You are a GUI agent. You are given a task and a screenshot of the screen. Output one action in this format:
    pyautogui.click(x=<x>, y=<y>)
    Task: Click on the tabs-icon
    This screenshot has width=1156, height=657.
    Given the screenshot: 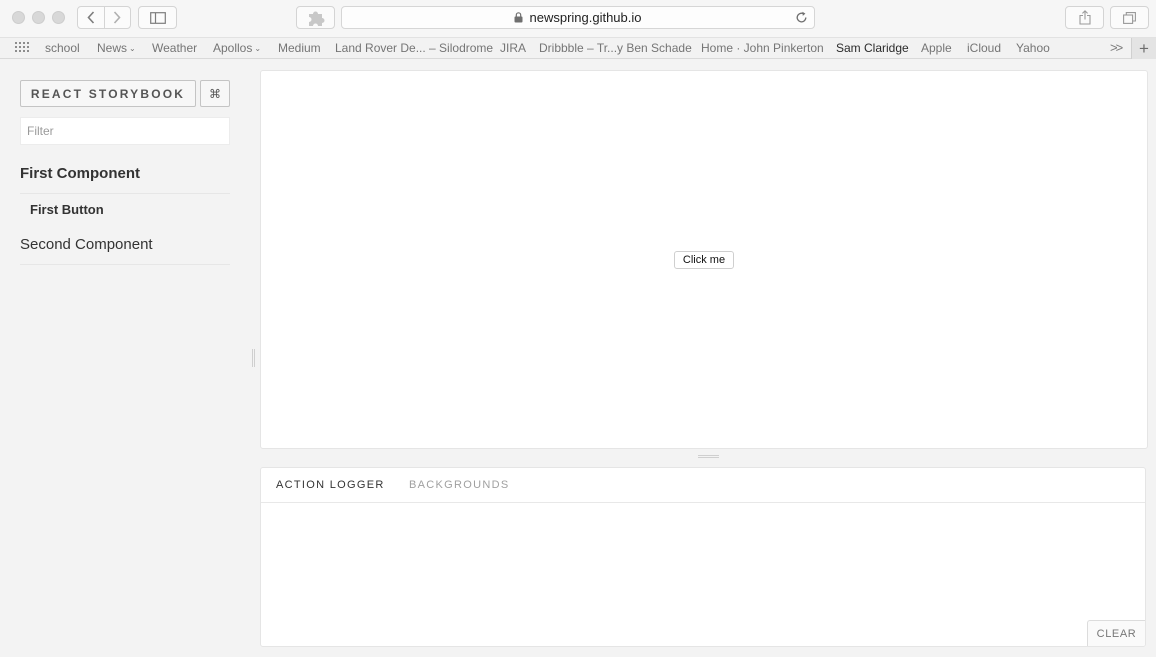 What is the action you would take?
    pyautogui.click(x=1129, y=17)
    